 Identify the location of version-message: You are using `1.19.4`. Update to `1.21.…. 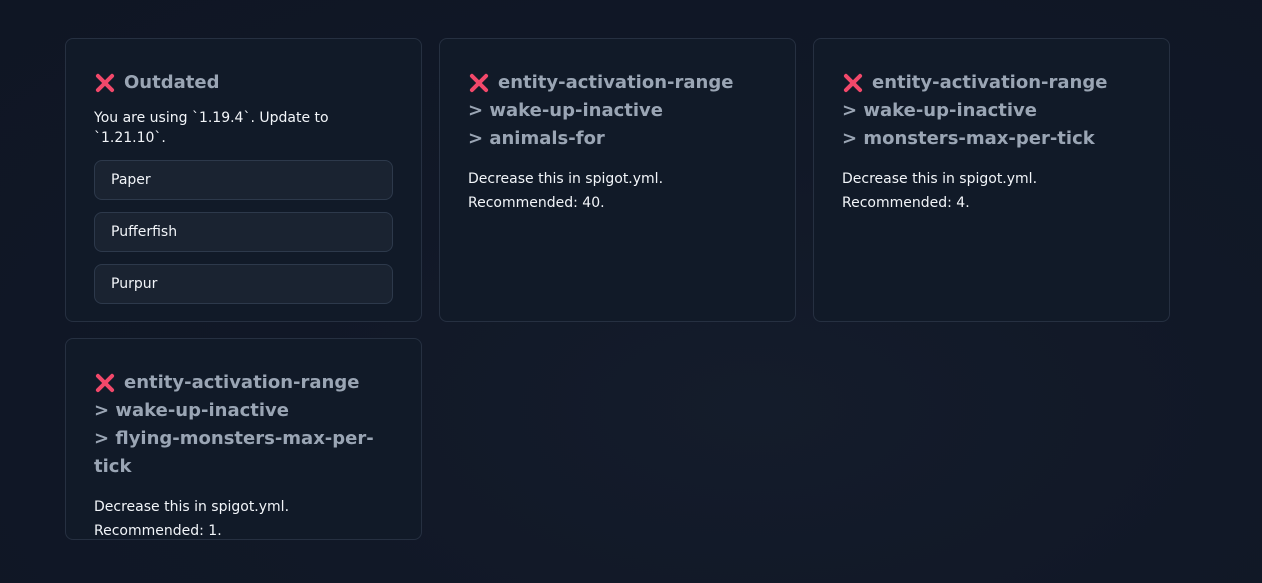
(211, 128).